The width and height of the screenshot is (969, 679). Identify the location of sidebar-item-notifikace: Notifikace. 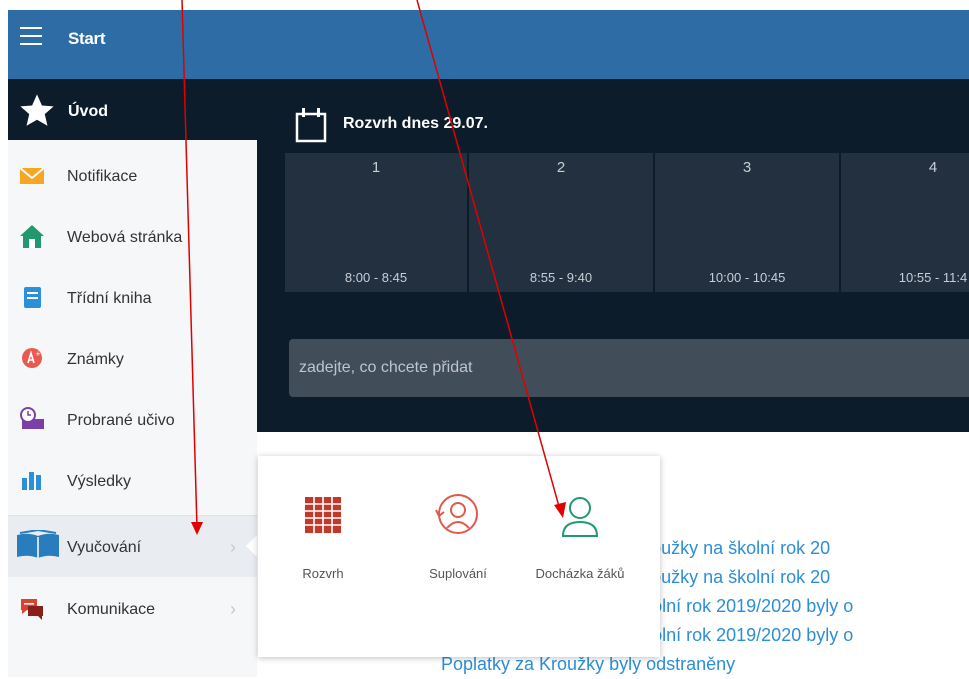
(132, 175).